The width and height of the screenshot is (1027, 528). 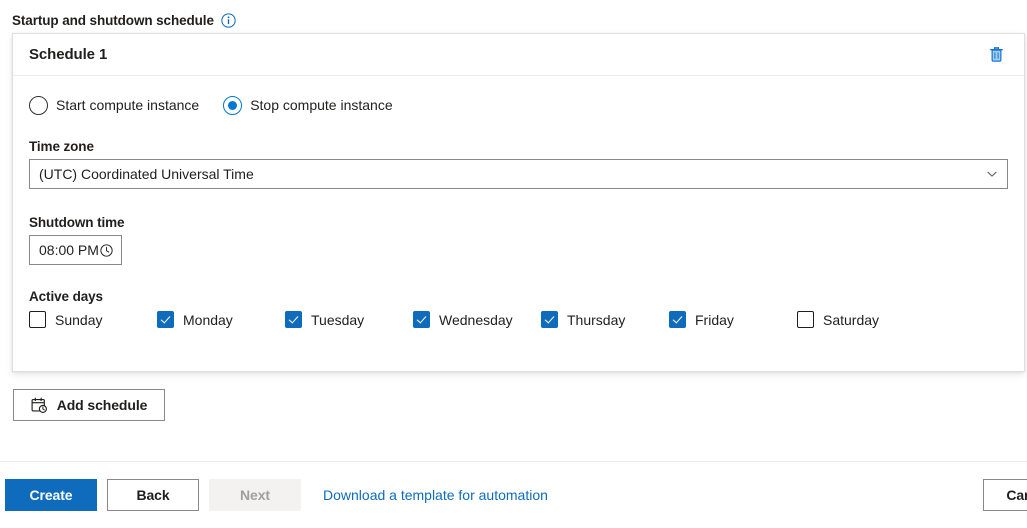 I want to click on day-checkbox-sunday: Sunday, so click(x=93, y=319).